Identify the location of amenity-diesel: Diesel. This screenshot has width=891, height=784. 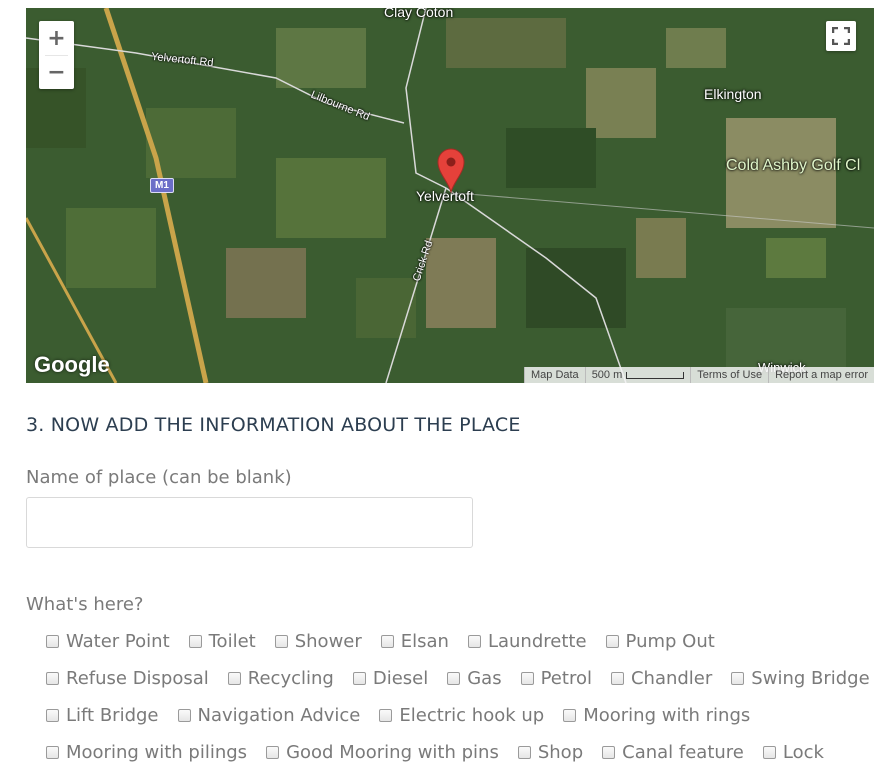
(390, 678).